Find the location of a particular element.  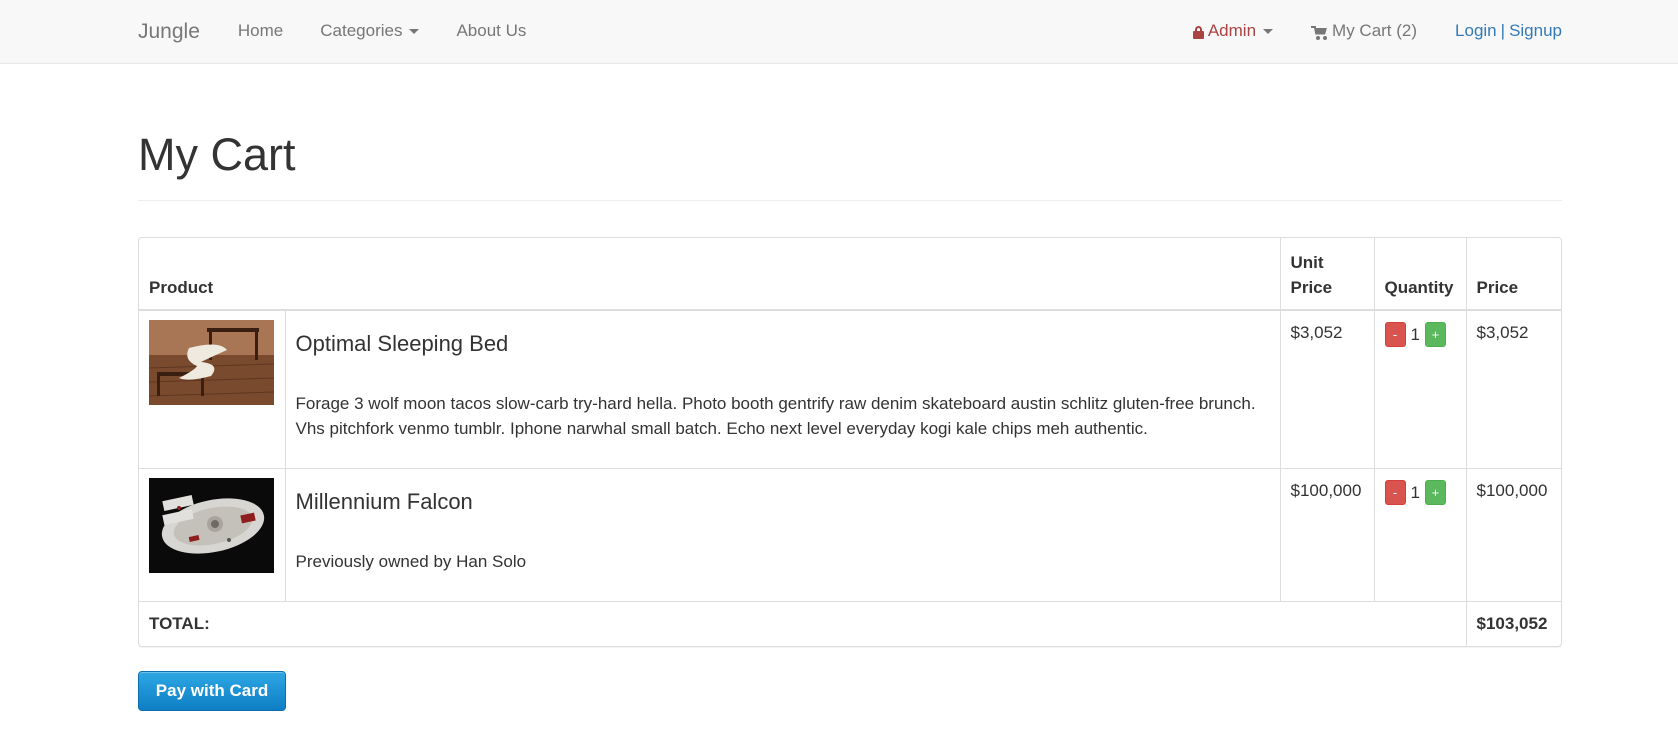

product-name: Millennium Falcon is located at coordinates (783, 501).